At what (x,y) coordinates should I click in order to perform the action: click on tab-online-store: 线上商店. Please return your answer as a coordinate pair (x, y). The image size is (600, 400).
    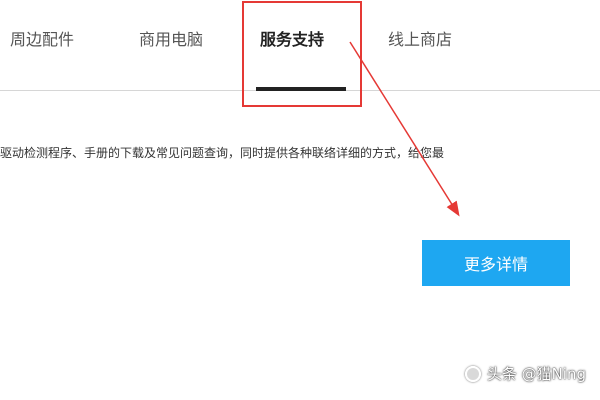
    Looking at the image, I should click on (420, 38).